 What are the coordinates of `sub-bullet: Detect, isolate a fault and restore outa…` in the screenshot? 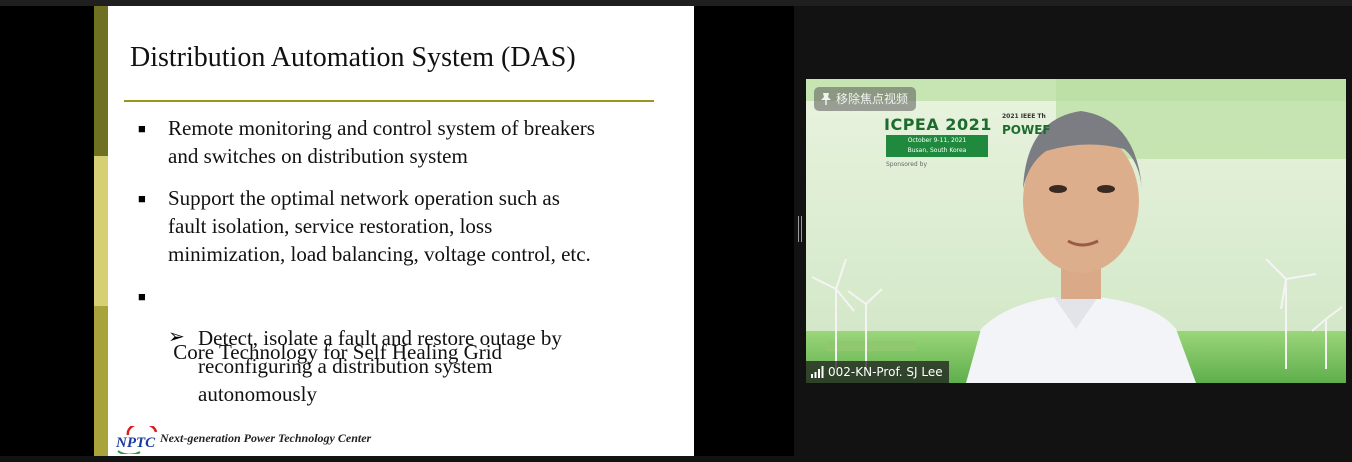 It's located at (380, 366).